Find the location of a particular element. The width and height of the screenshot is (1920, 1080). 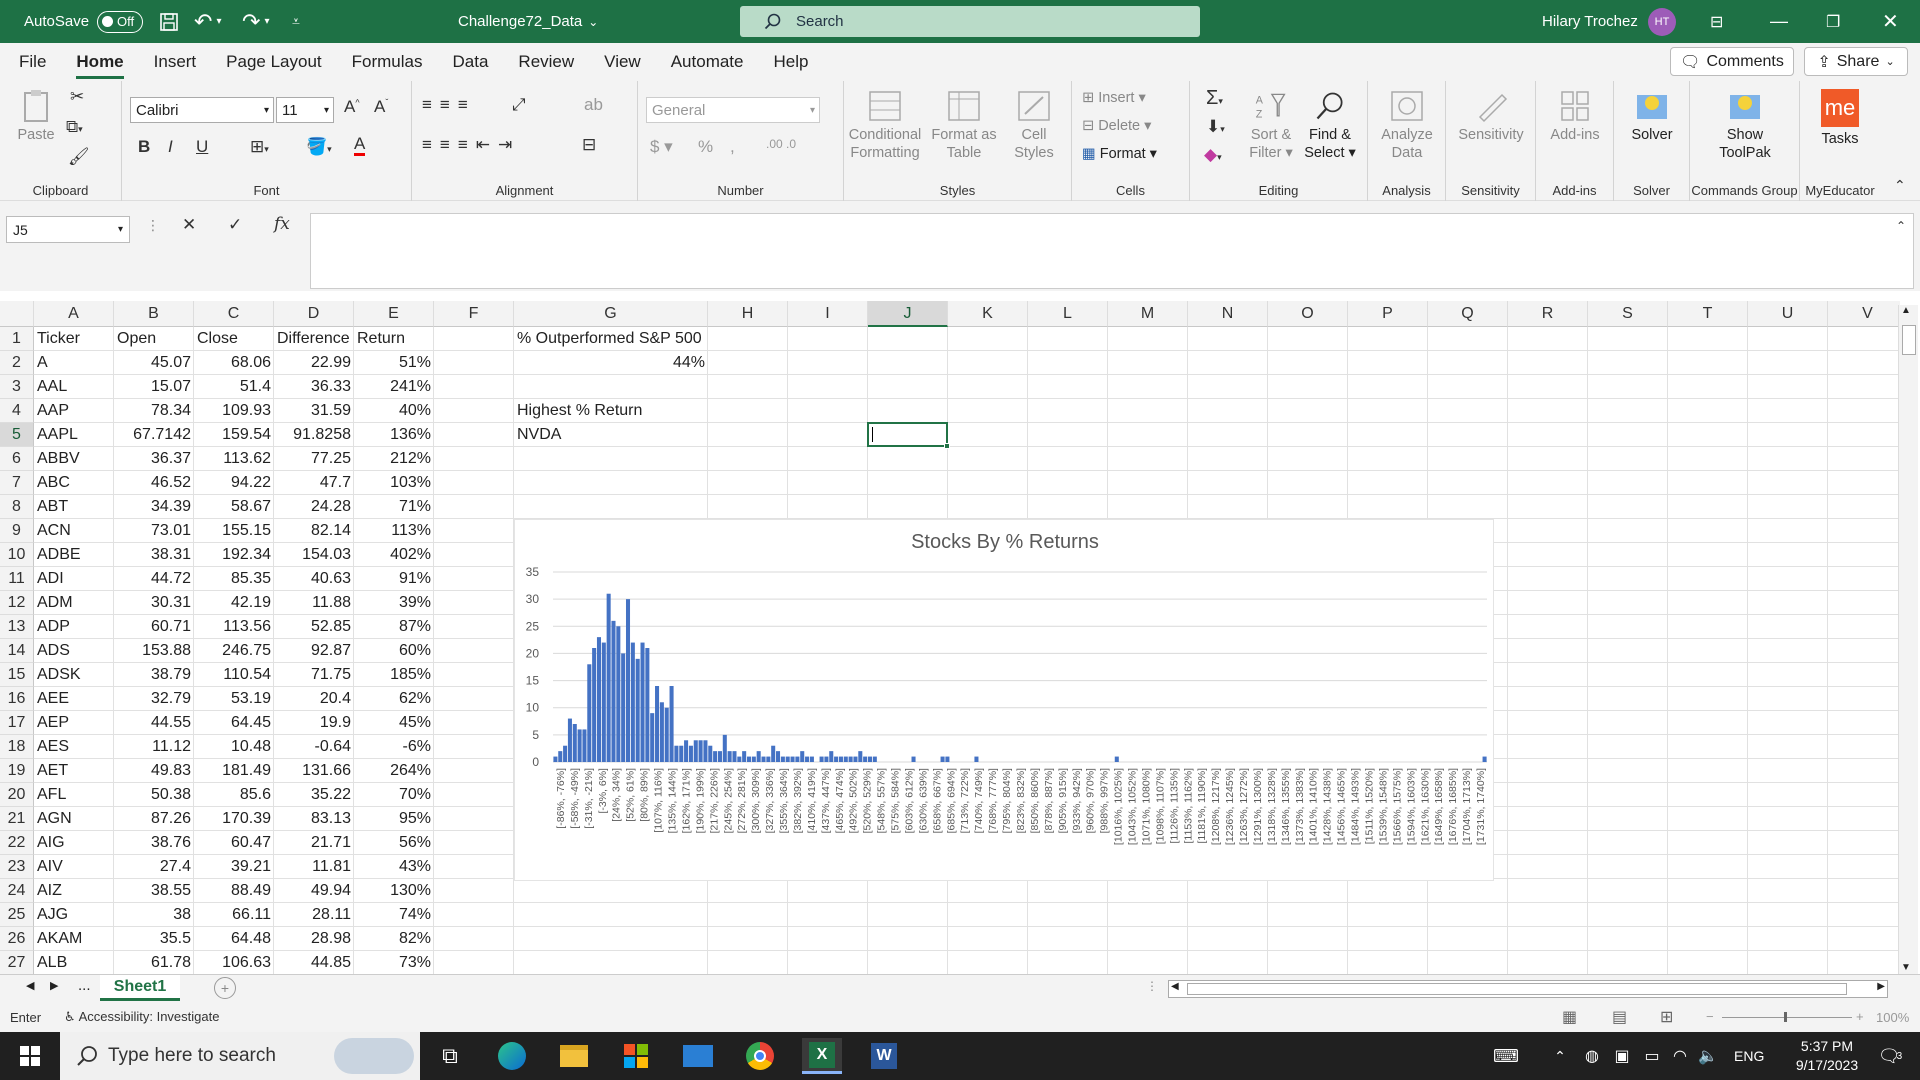

data-cell: 136% is located at coordinates (394, 435).